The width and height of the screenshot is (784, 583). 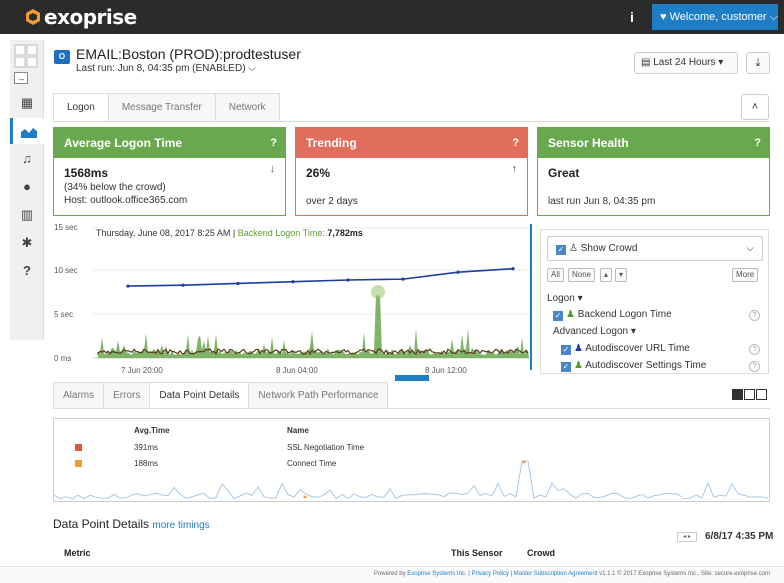 I want to click on avg-time-header: Avg.Time, so click(x=152, y=430).